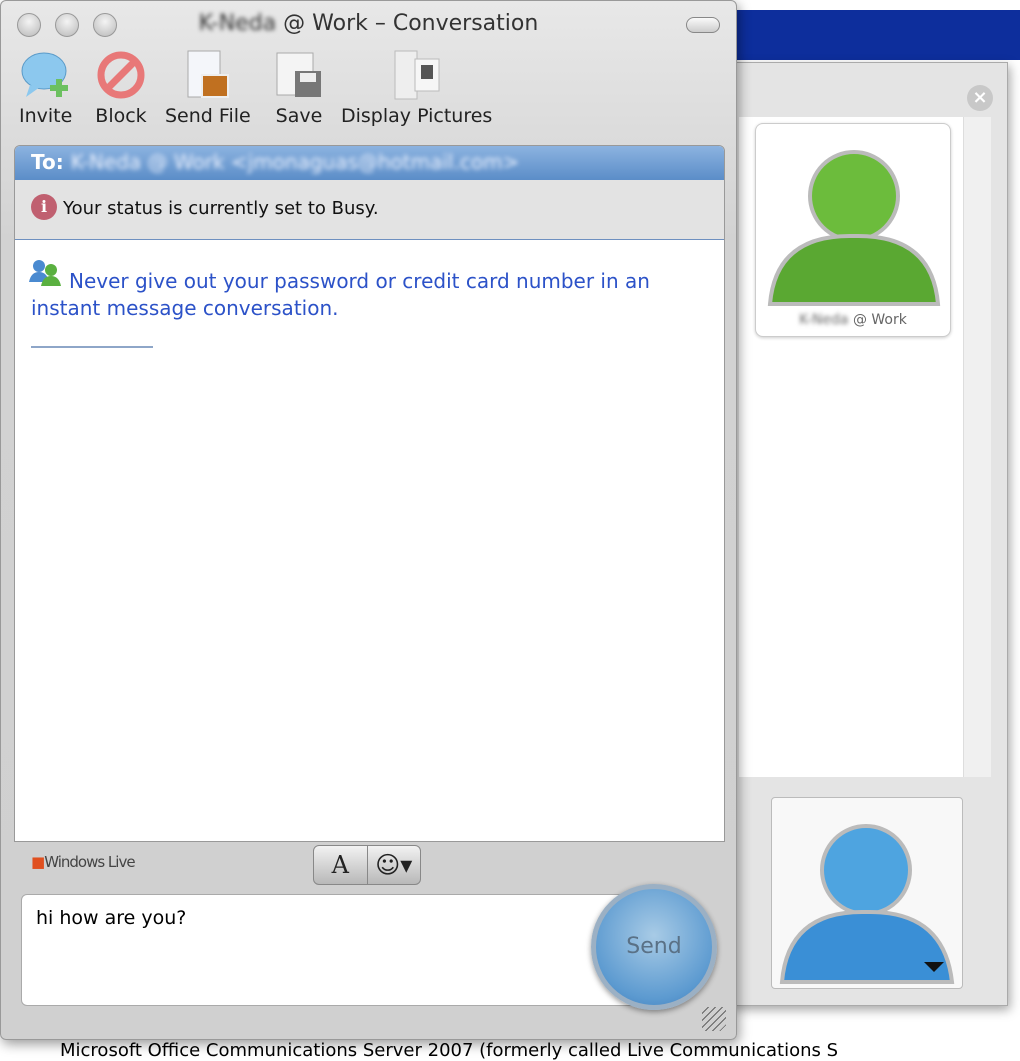 This screenshot has height=1061, width=1020. I want to click on display-pictures-button: Display Pictures, so click(416, 88).